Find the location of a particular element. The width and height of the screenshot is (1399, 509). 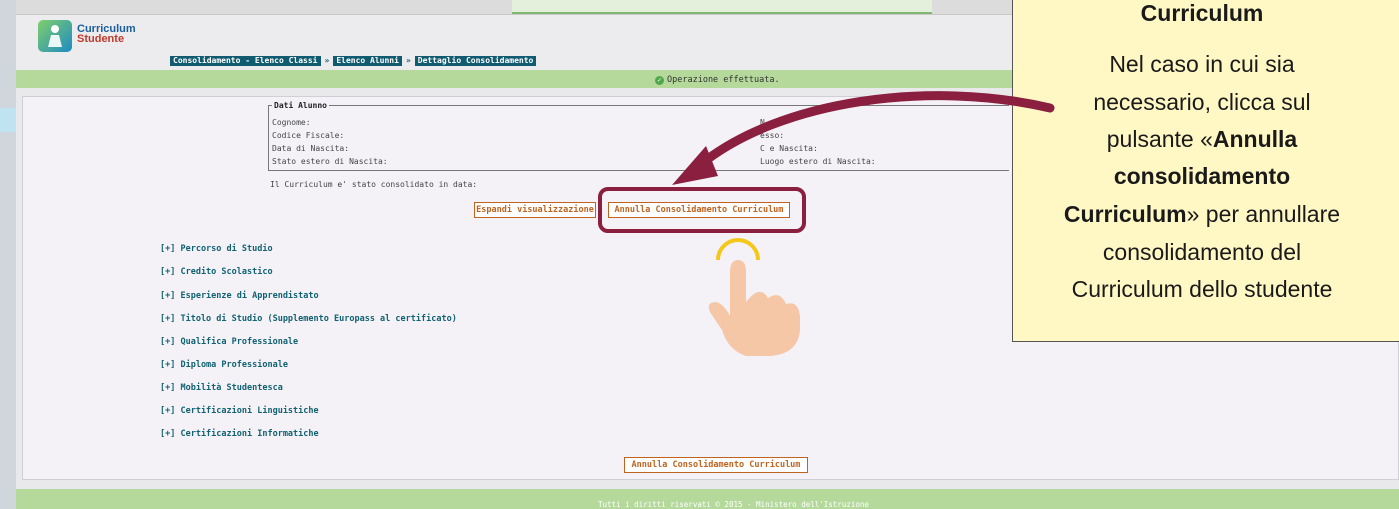

field-comune-nascita: C e Nascita: is located at coordinates (789, 148).